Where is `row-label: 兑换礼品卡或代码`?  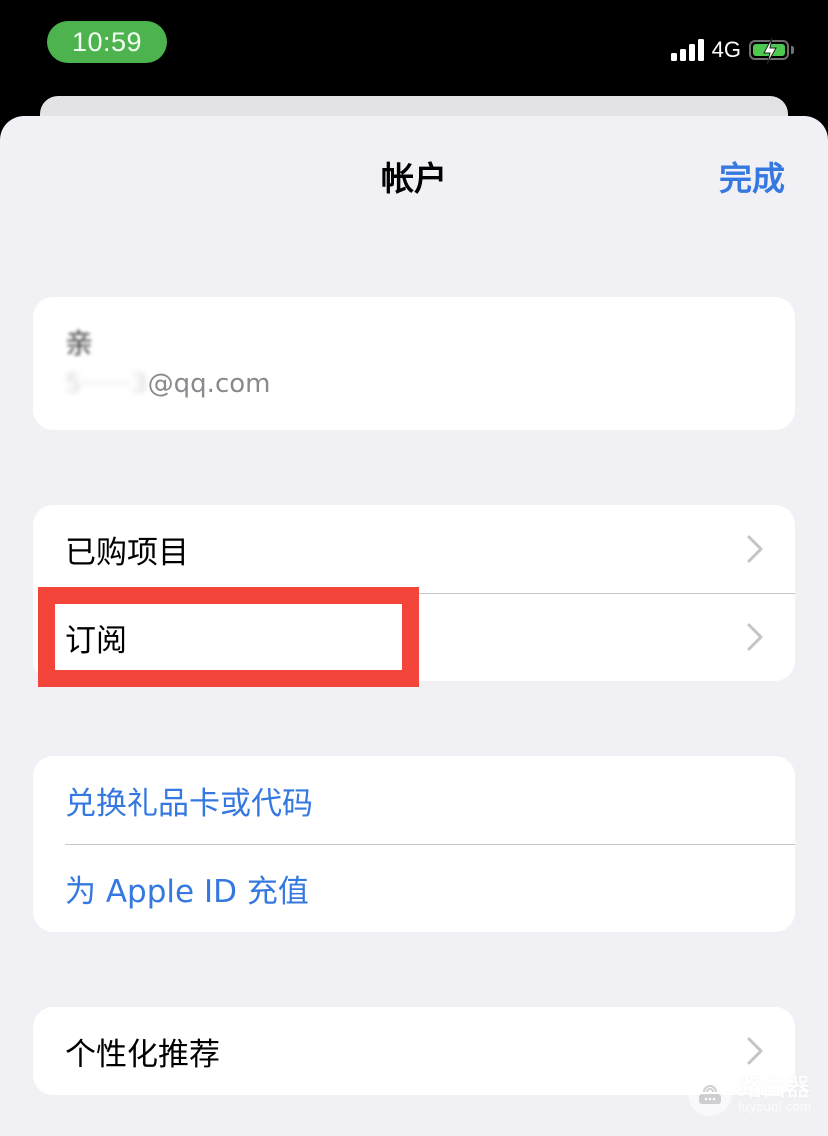
row-label: 兑换礼品卡或代码 is located at coordinates (189, 803).